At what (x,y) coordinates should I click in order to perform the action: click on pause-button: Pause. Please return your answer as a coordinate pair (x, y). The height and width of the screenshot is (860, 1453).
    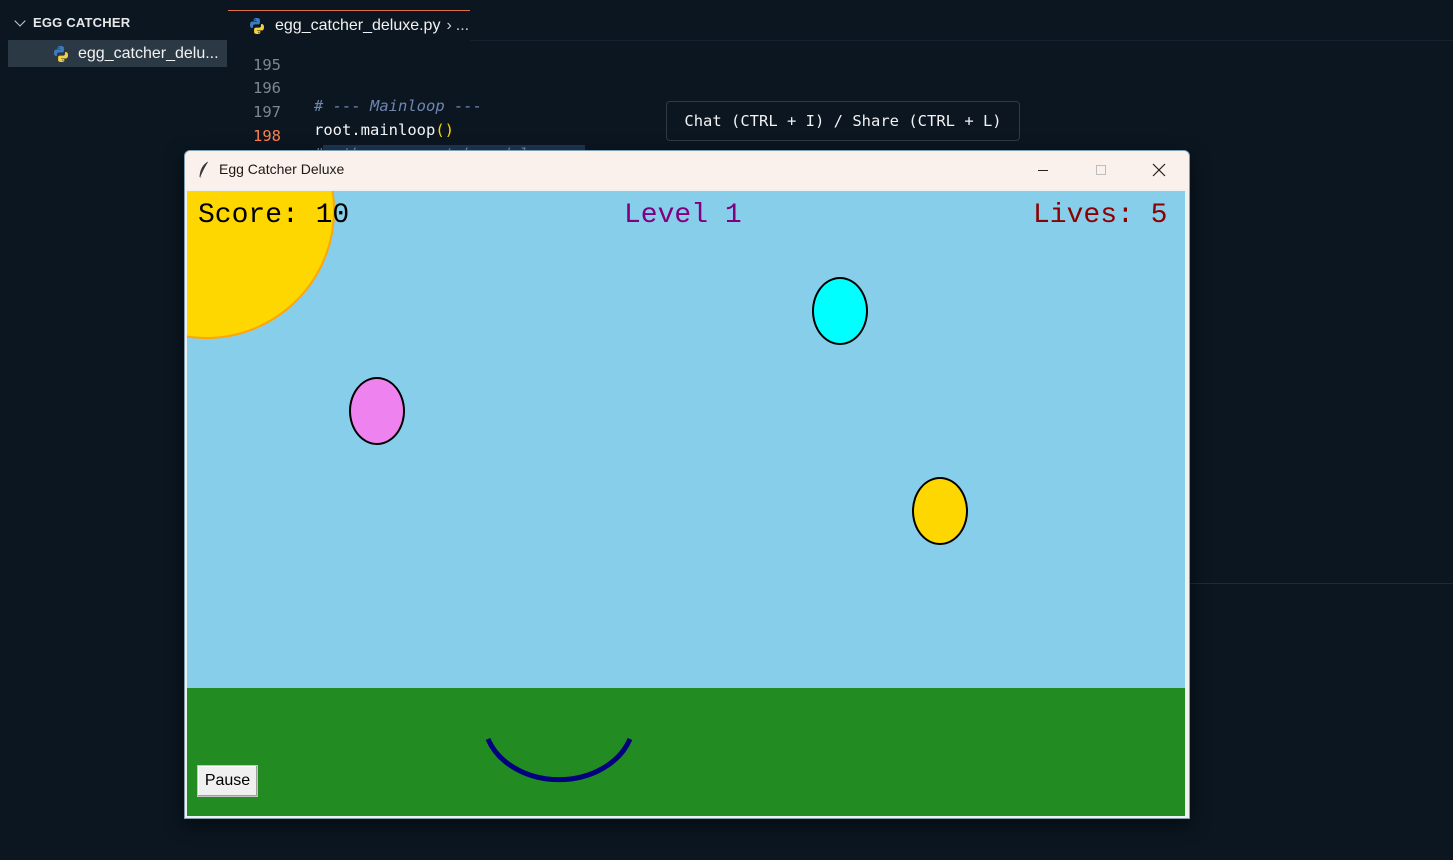
    Looking at the image, I should click on (227, 781).